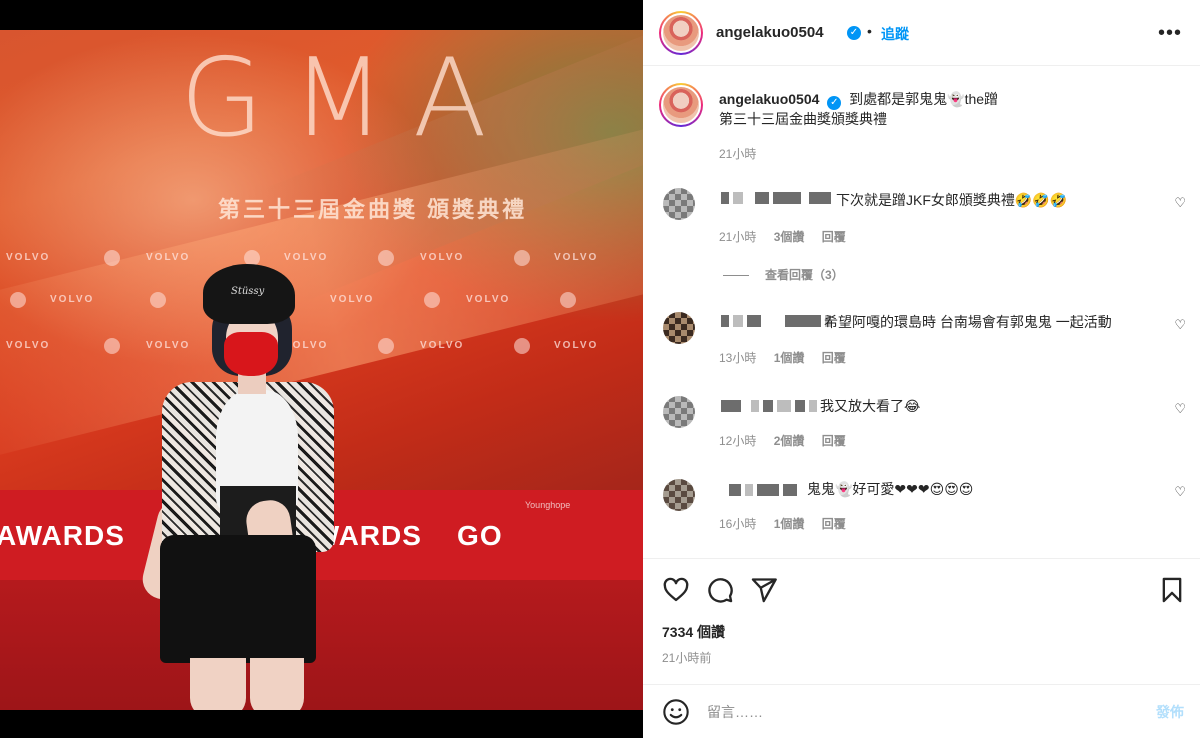 The image size is (1200, 738). Describe the element at coordinates (1172, 590) in the screenshot. I see `save-bookmark-icon` at that location.